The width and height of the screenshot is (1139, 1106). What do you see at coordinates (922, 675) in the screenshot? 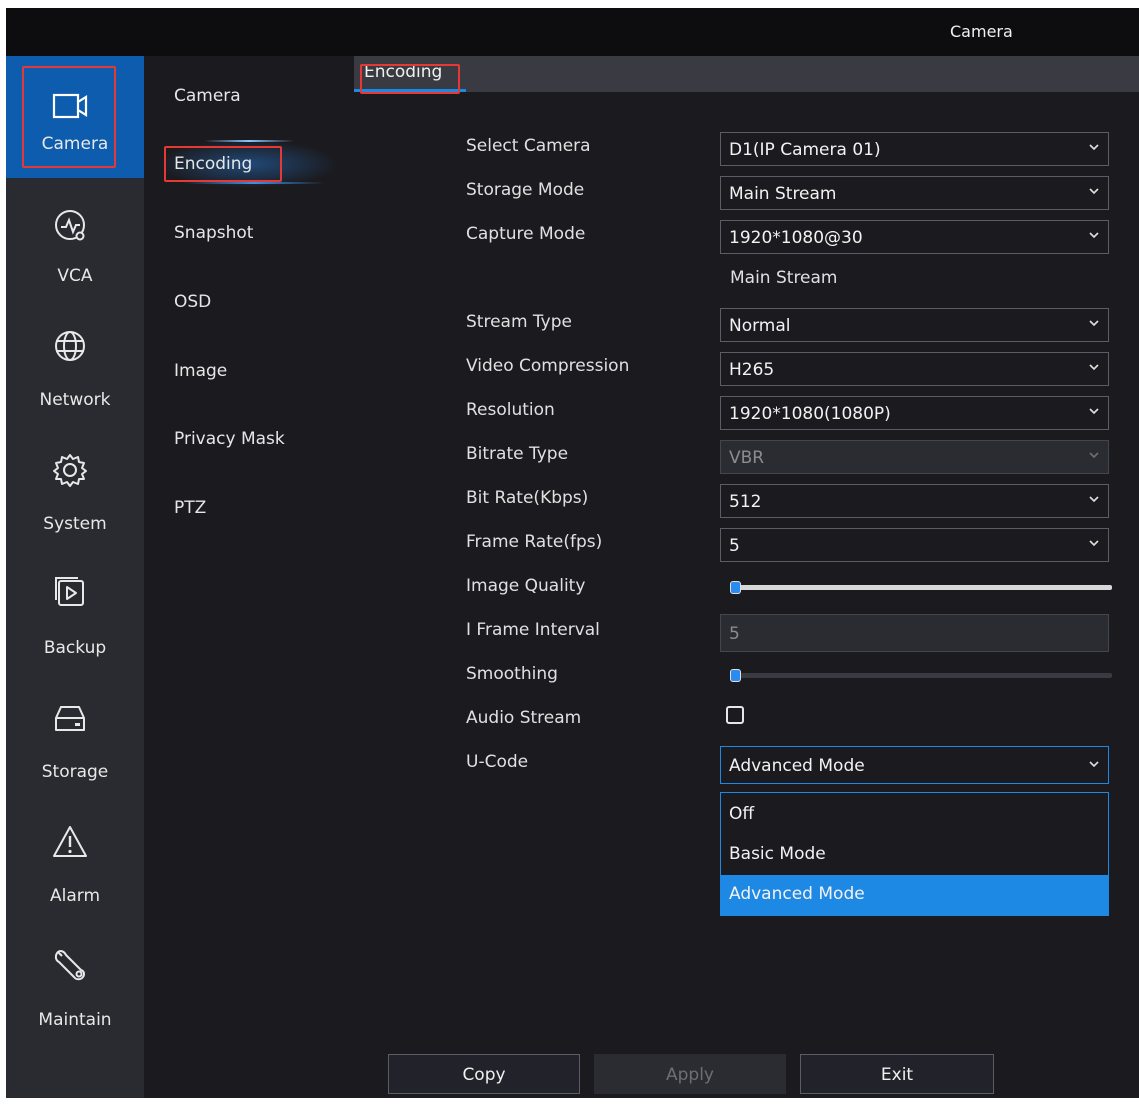
I see `smoothing-slider` at bounding box center [922, 675].